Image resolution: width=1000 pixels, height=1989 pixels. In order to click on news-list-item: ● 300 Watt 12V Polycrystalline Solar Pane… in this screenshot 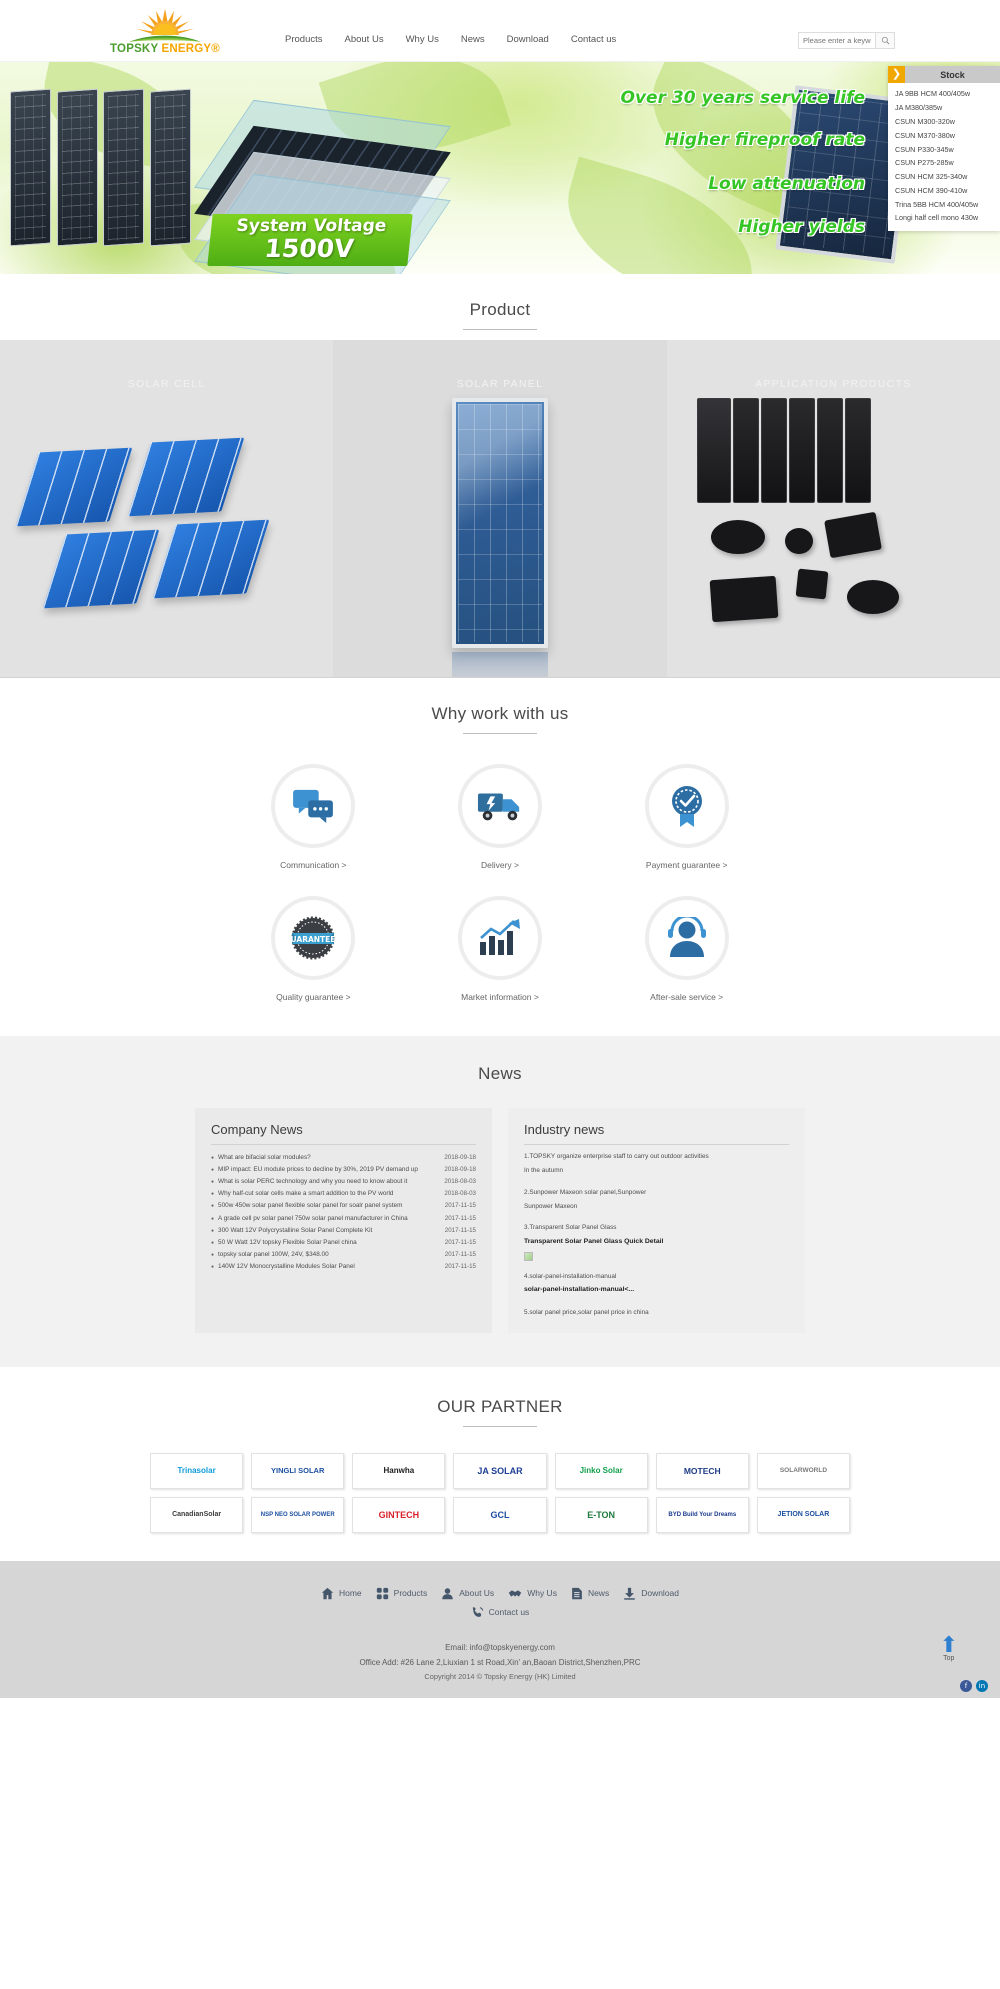, I will do `click(343, 1230)`.